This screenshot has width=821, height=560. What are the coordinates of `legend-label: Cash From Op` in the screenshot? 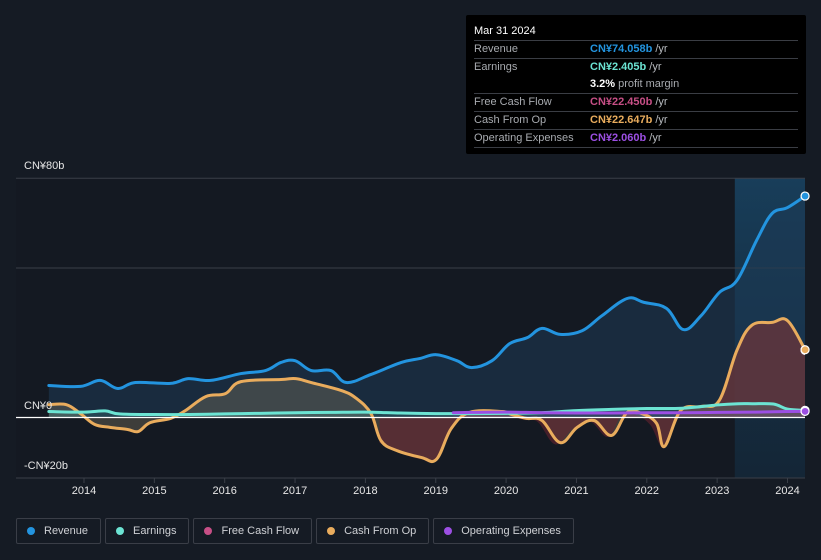 It's located at (380, 531).